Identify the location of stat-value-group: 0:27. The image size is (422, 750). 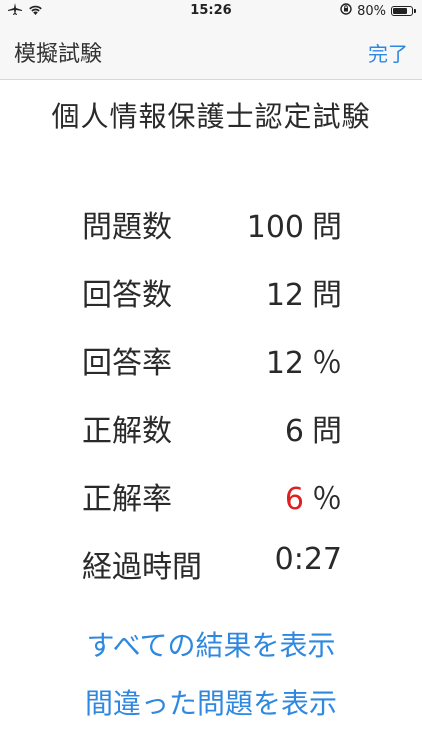
(308, 559).